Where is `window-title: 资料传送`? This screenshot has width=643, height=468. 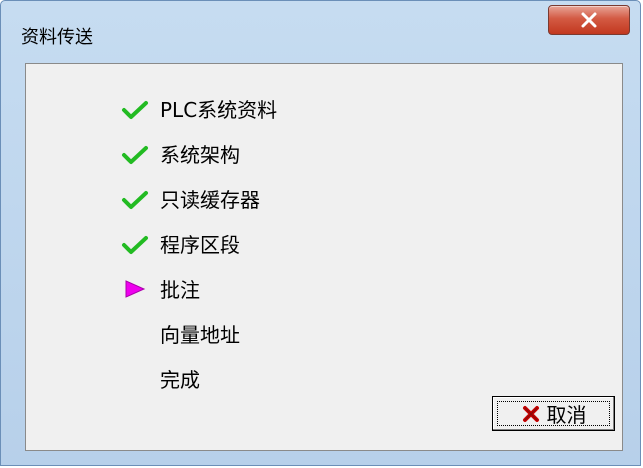 window-title: 资料传送 is located at coordinates (57, 37).